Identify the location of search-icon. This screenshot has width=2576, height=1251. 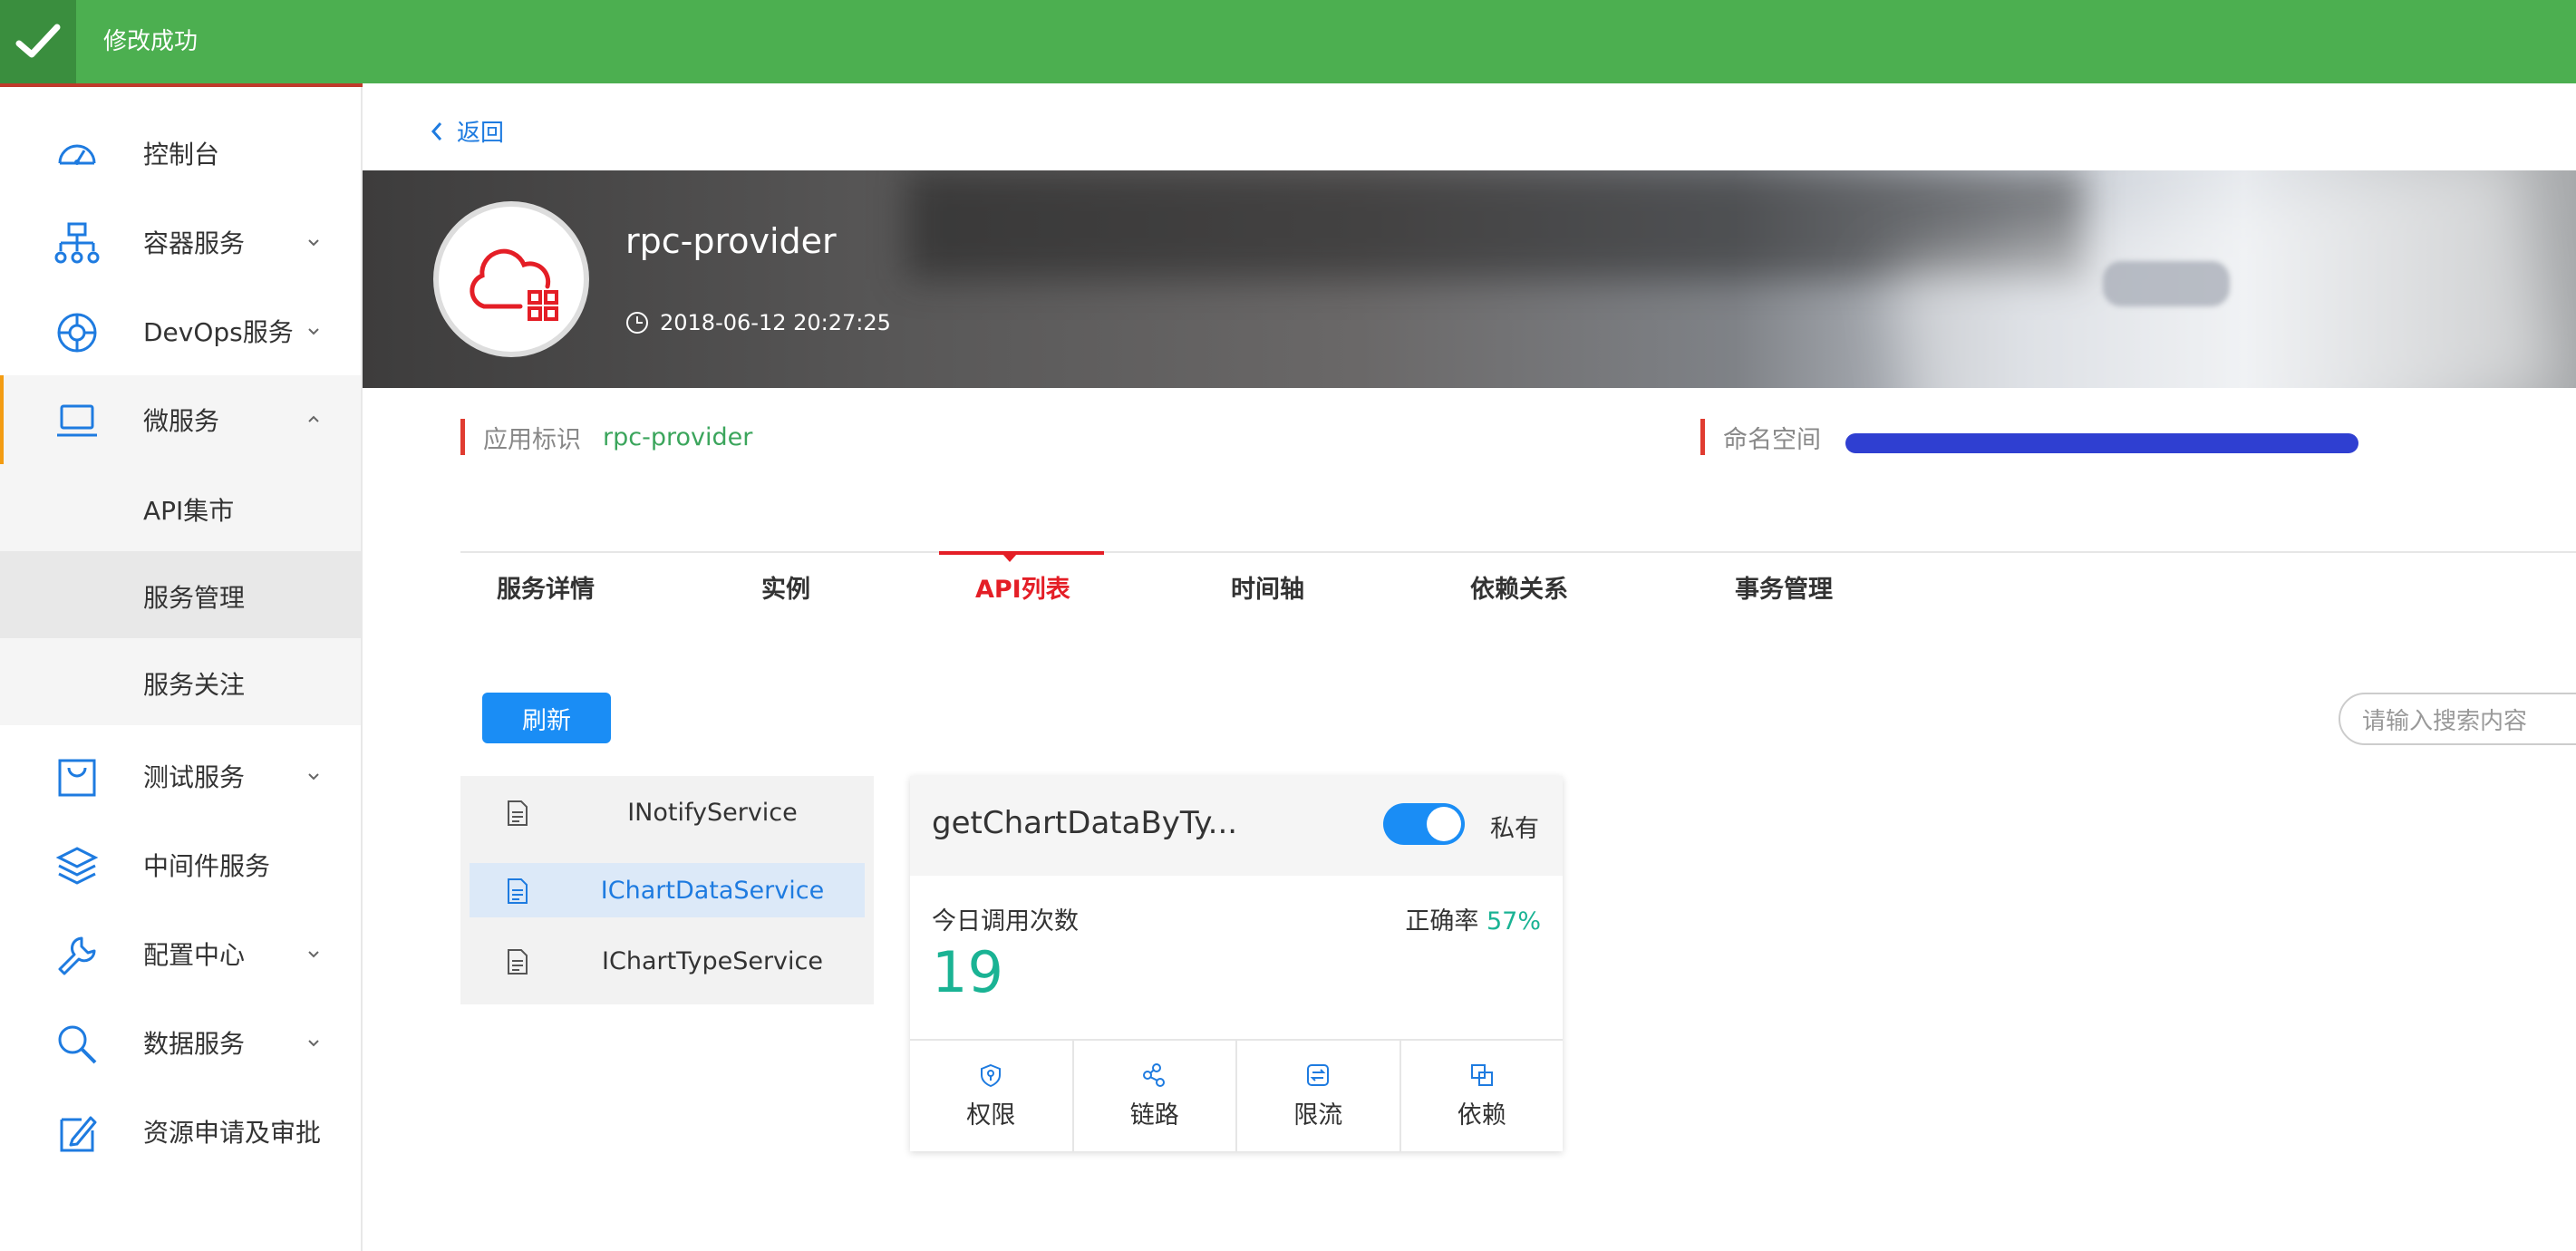
(77, 1044).